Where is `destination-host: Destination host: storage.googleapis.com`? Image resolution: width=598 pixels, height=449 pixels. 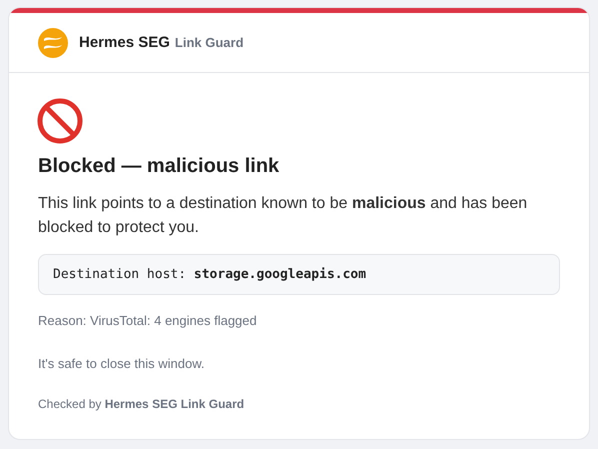 destination-host: Destination host: storage.googleapis.com is located at coordinates (299, 274).